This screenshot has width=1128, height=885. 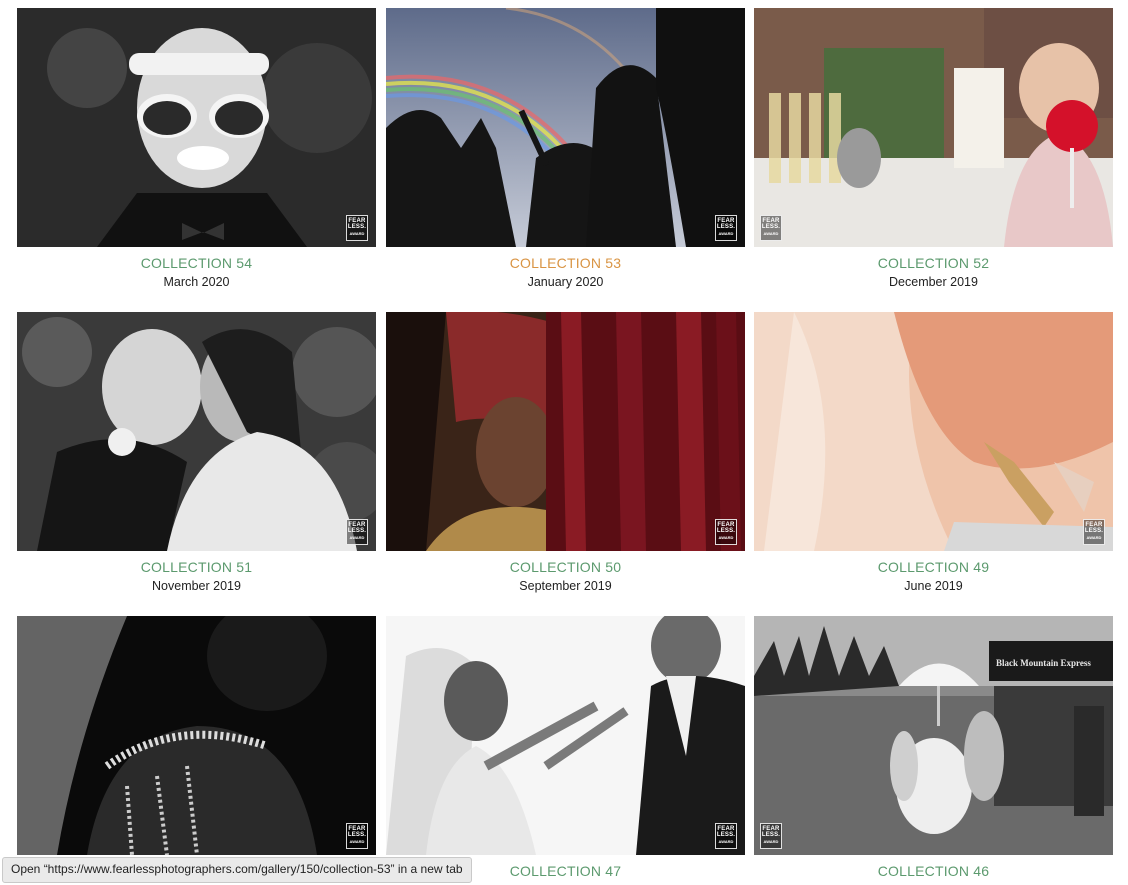 I want to click on photo-groom-behind-curtain, so click(x=565, y=431).